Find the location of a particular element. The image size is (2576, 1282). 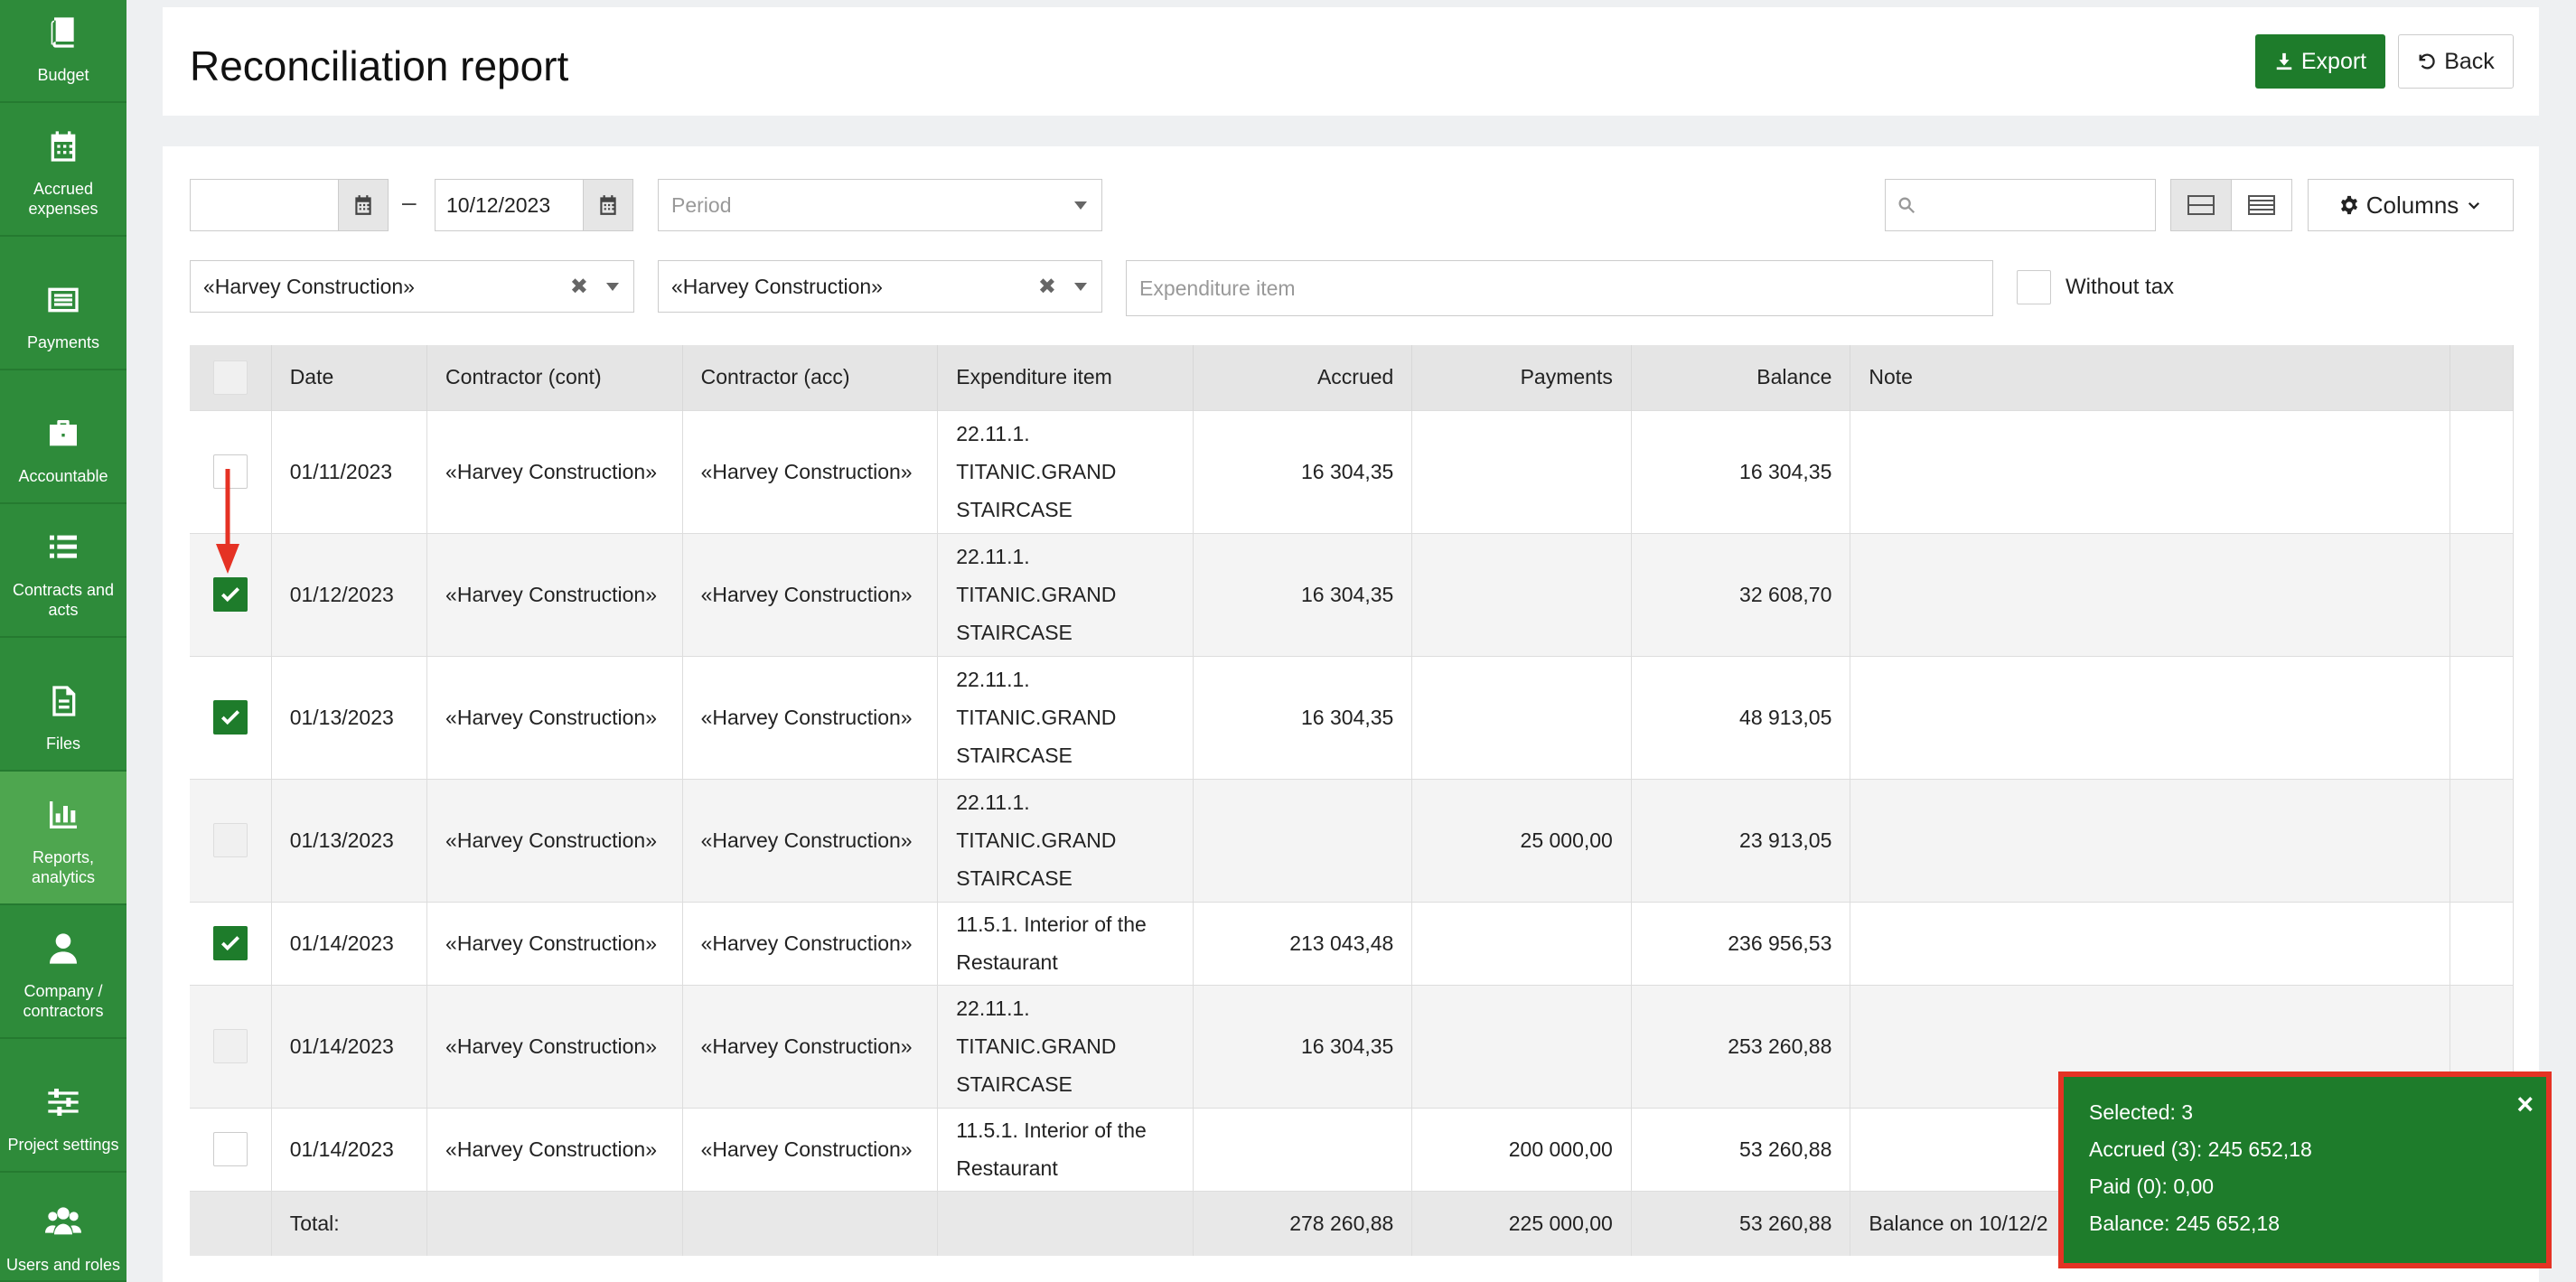

col-contractor-acc: Contractor (acc) is located at coordinates (810, 378).